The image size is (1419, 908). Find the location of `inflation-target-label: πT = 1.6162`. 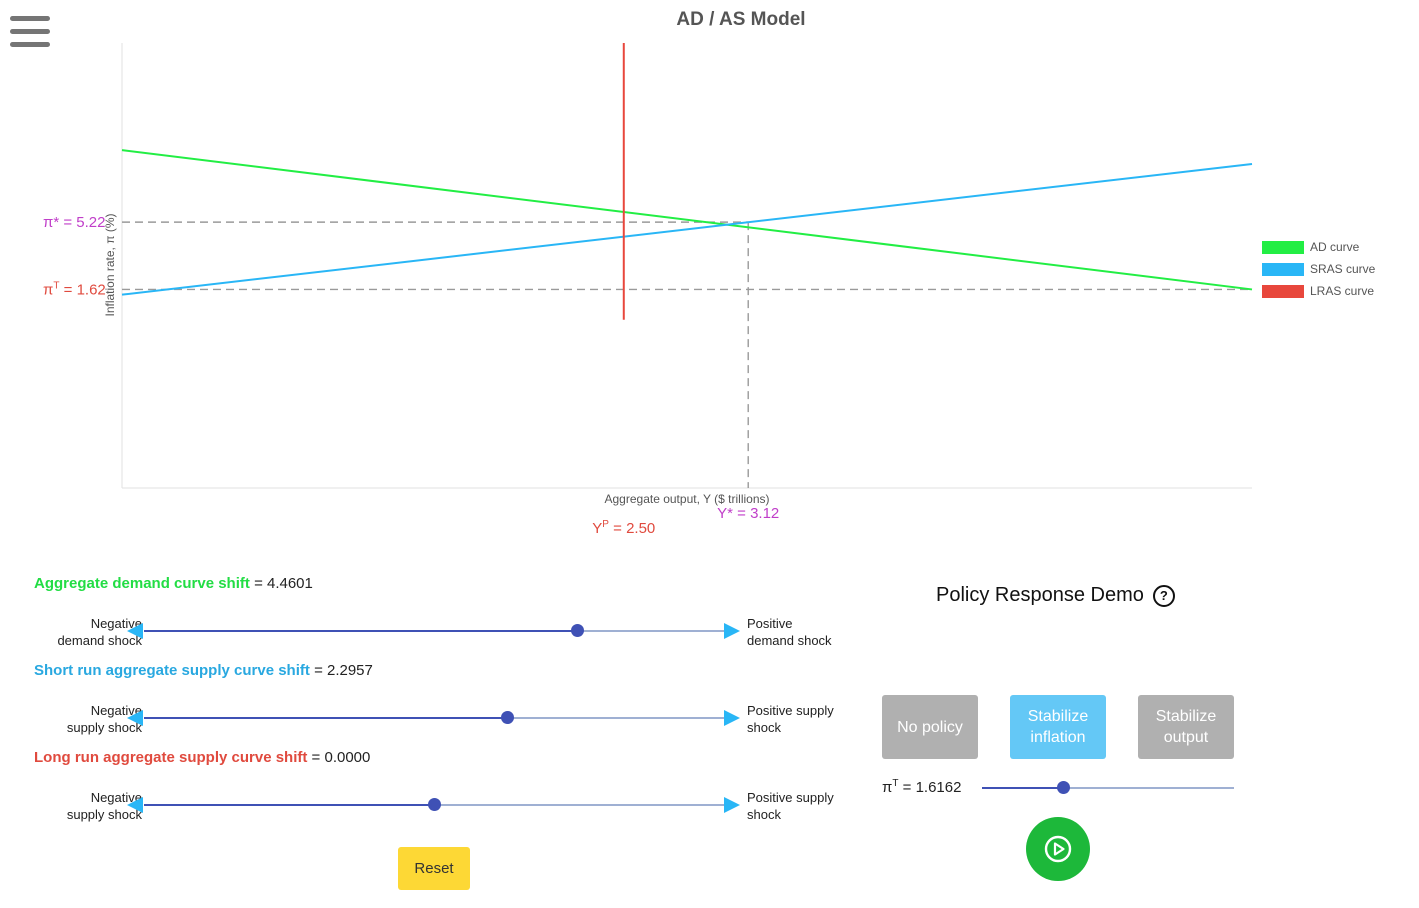

inflation-target-label: πT = 1.6162 is located at coordinates (922, 787).